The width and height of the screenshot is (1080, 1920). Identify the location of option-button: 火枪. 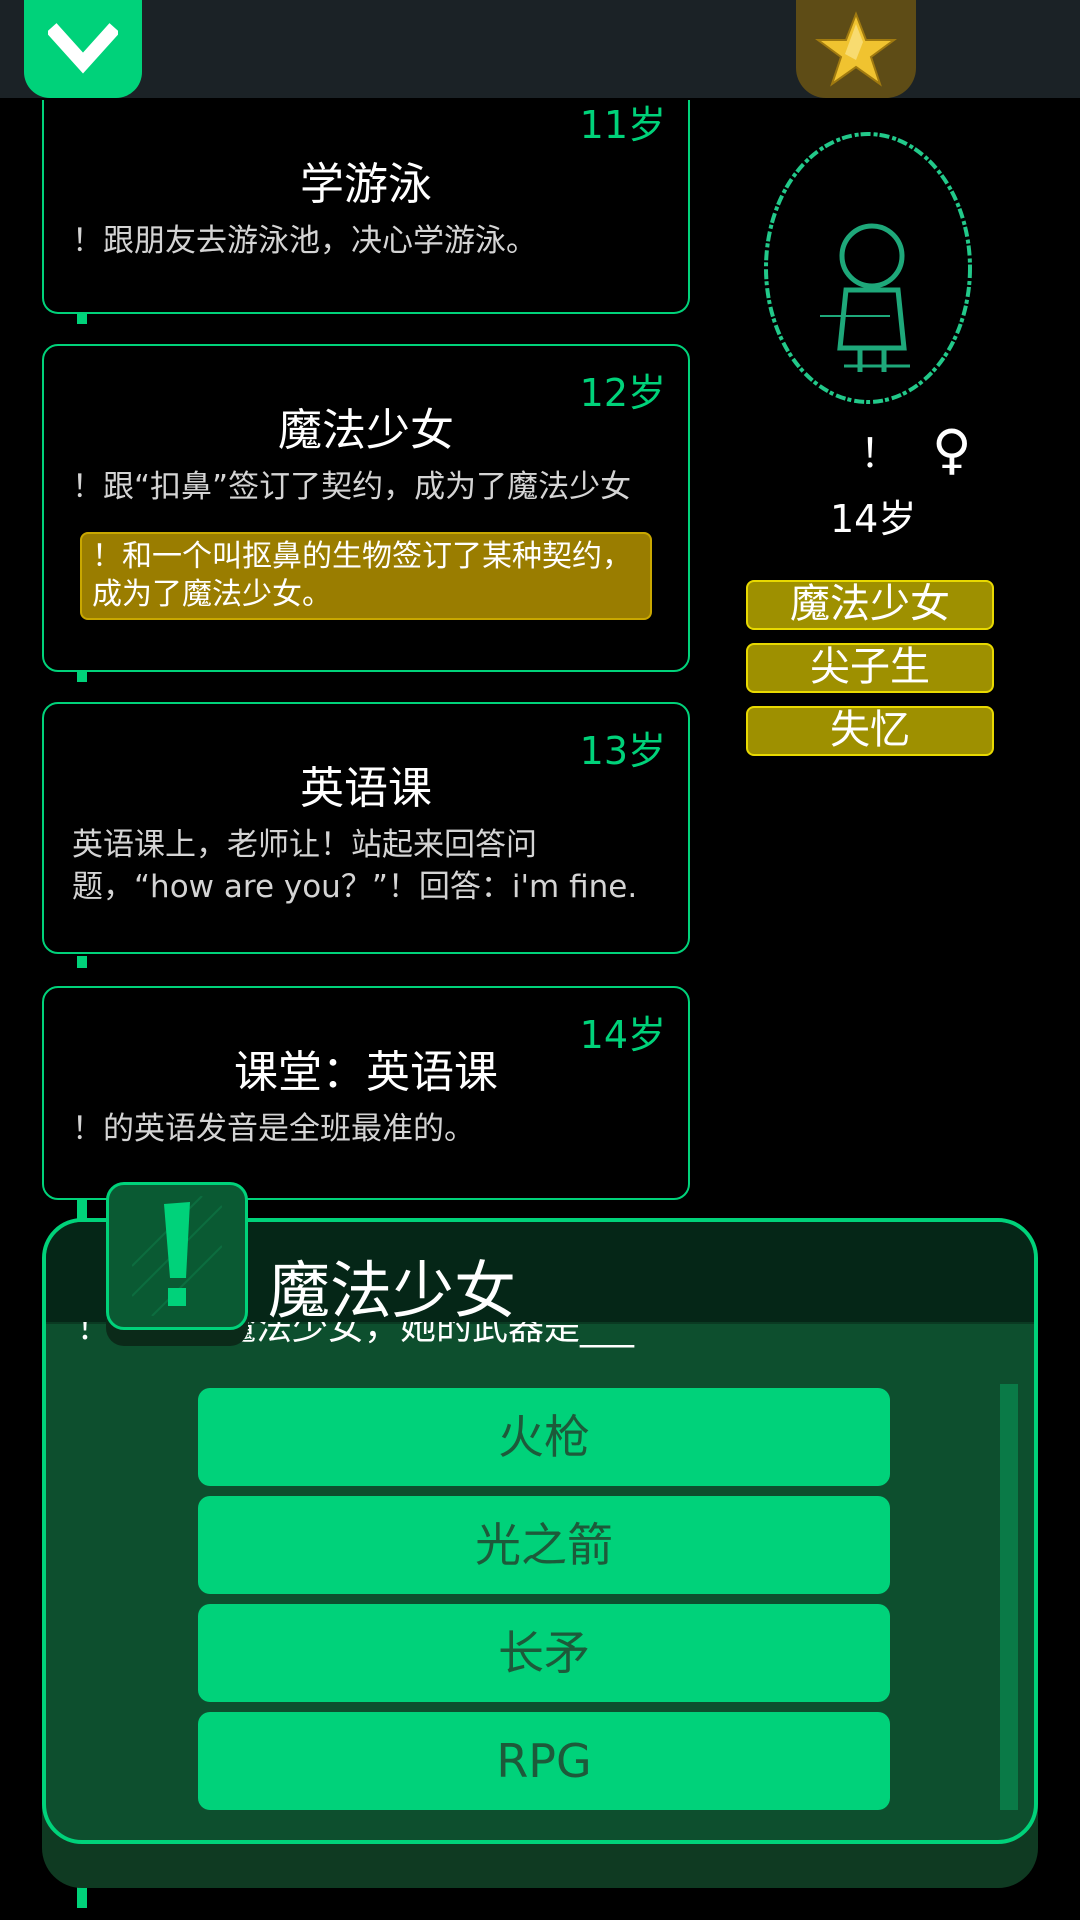
(544, 1437).